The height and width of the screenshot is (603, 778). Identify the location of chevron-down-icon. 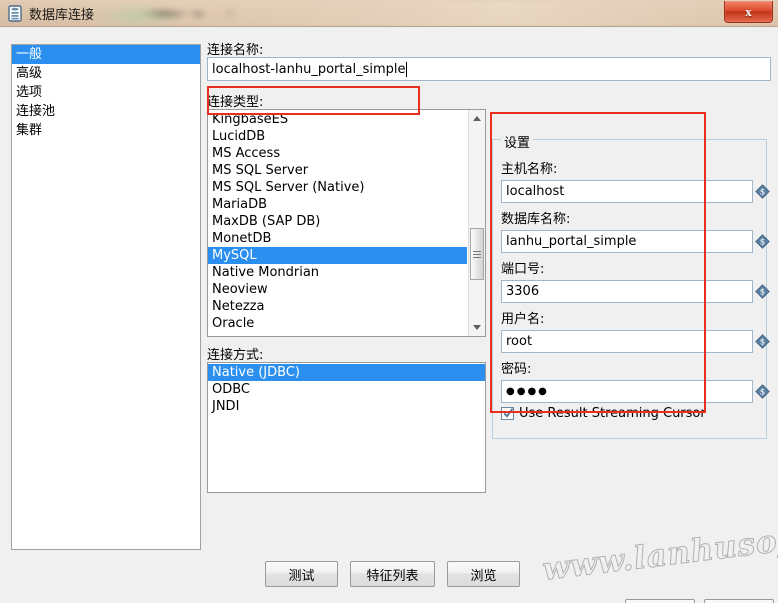
(477, 327).